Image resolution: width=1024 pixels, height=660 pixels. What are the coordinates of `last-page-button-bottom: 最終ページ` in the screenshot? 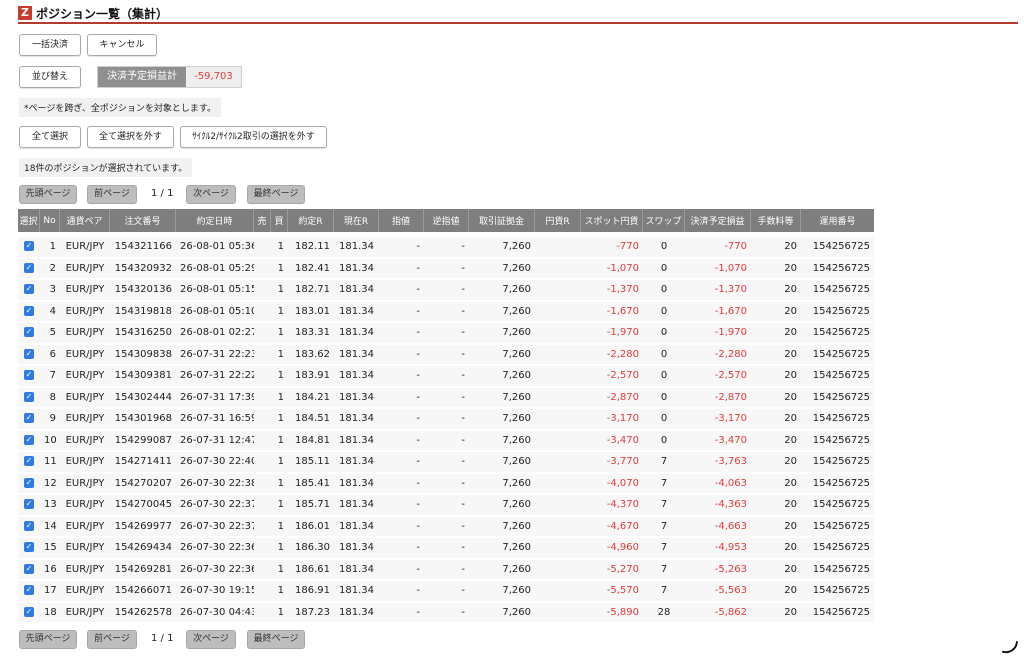 It's located at (276, 639).